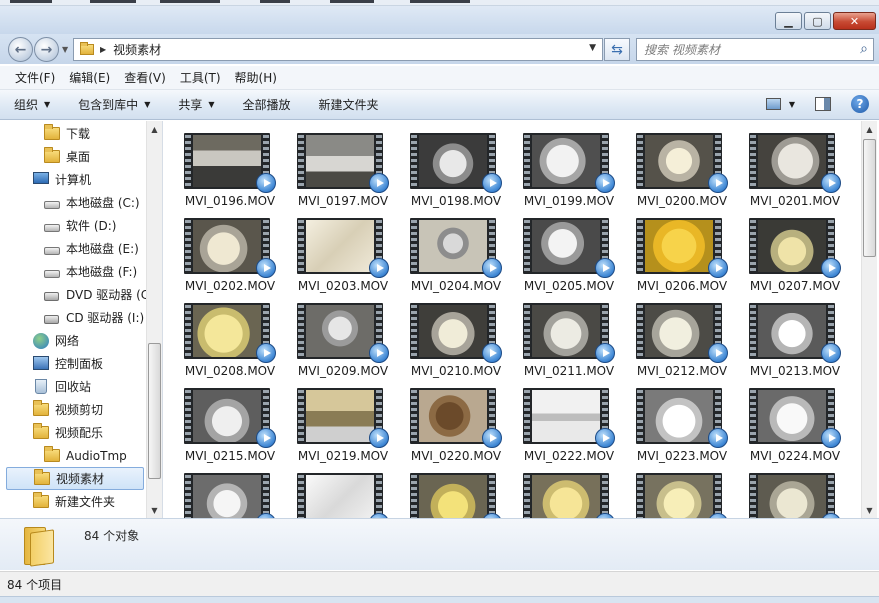 This screenshot has height=603, width=879. I want to click on file-tile: MVI_0224.MOV, so click(795, 423).